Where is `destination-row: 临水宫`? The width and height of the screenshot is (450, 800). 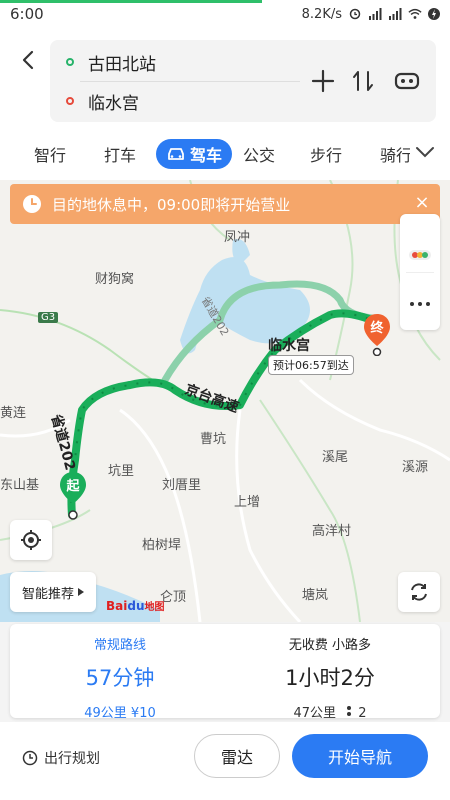
destination-row: 临水宫 is located at coordinates (102, 101).